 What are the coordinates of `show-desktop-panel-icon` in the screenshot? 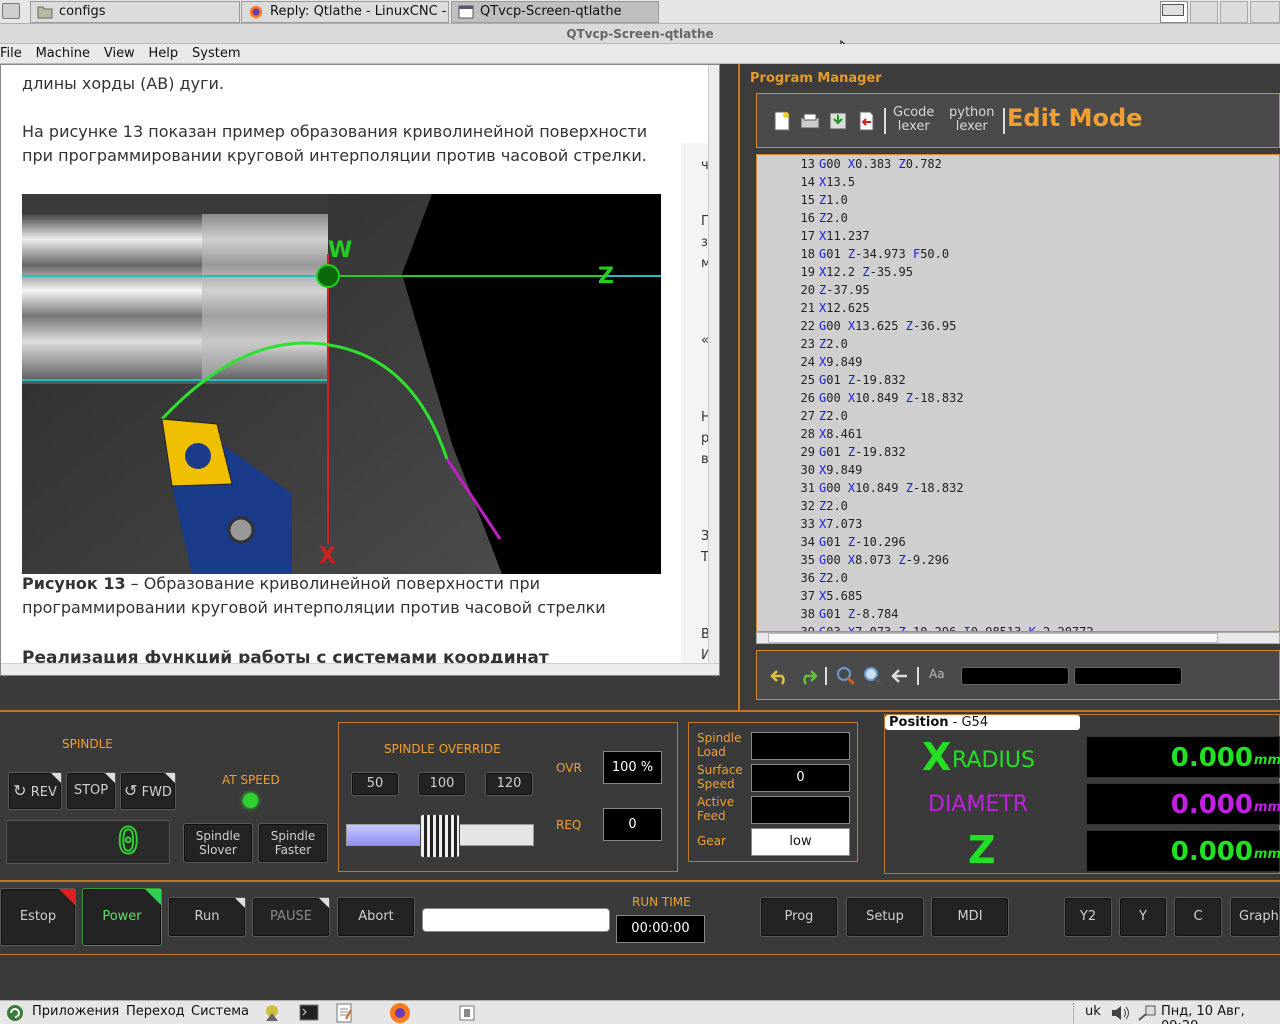 It's located at (467, 1013).